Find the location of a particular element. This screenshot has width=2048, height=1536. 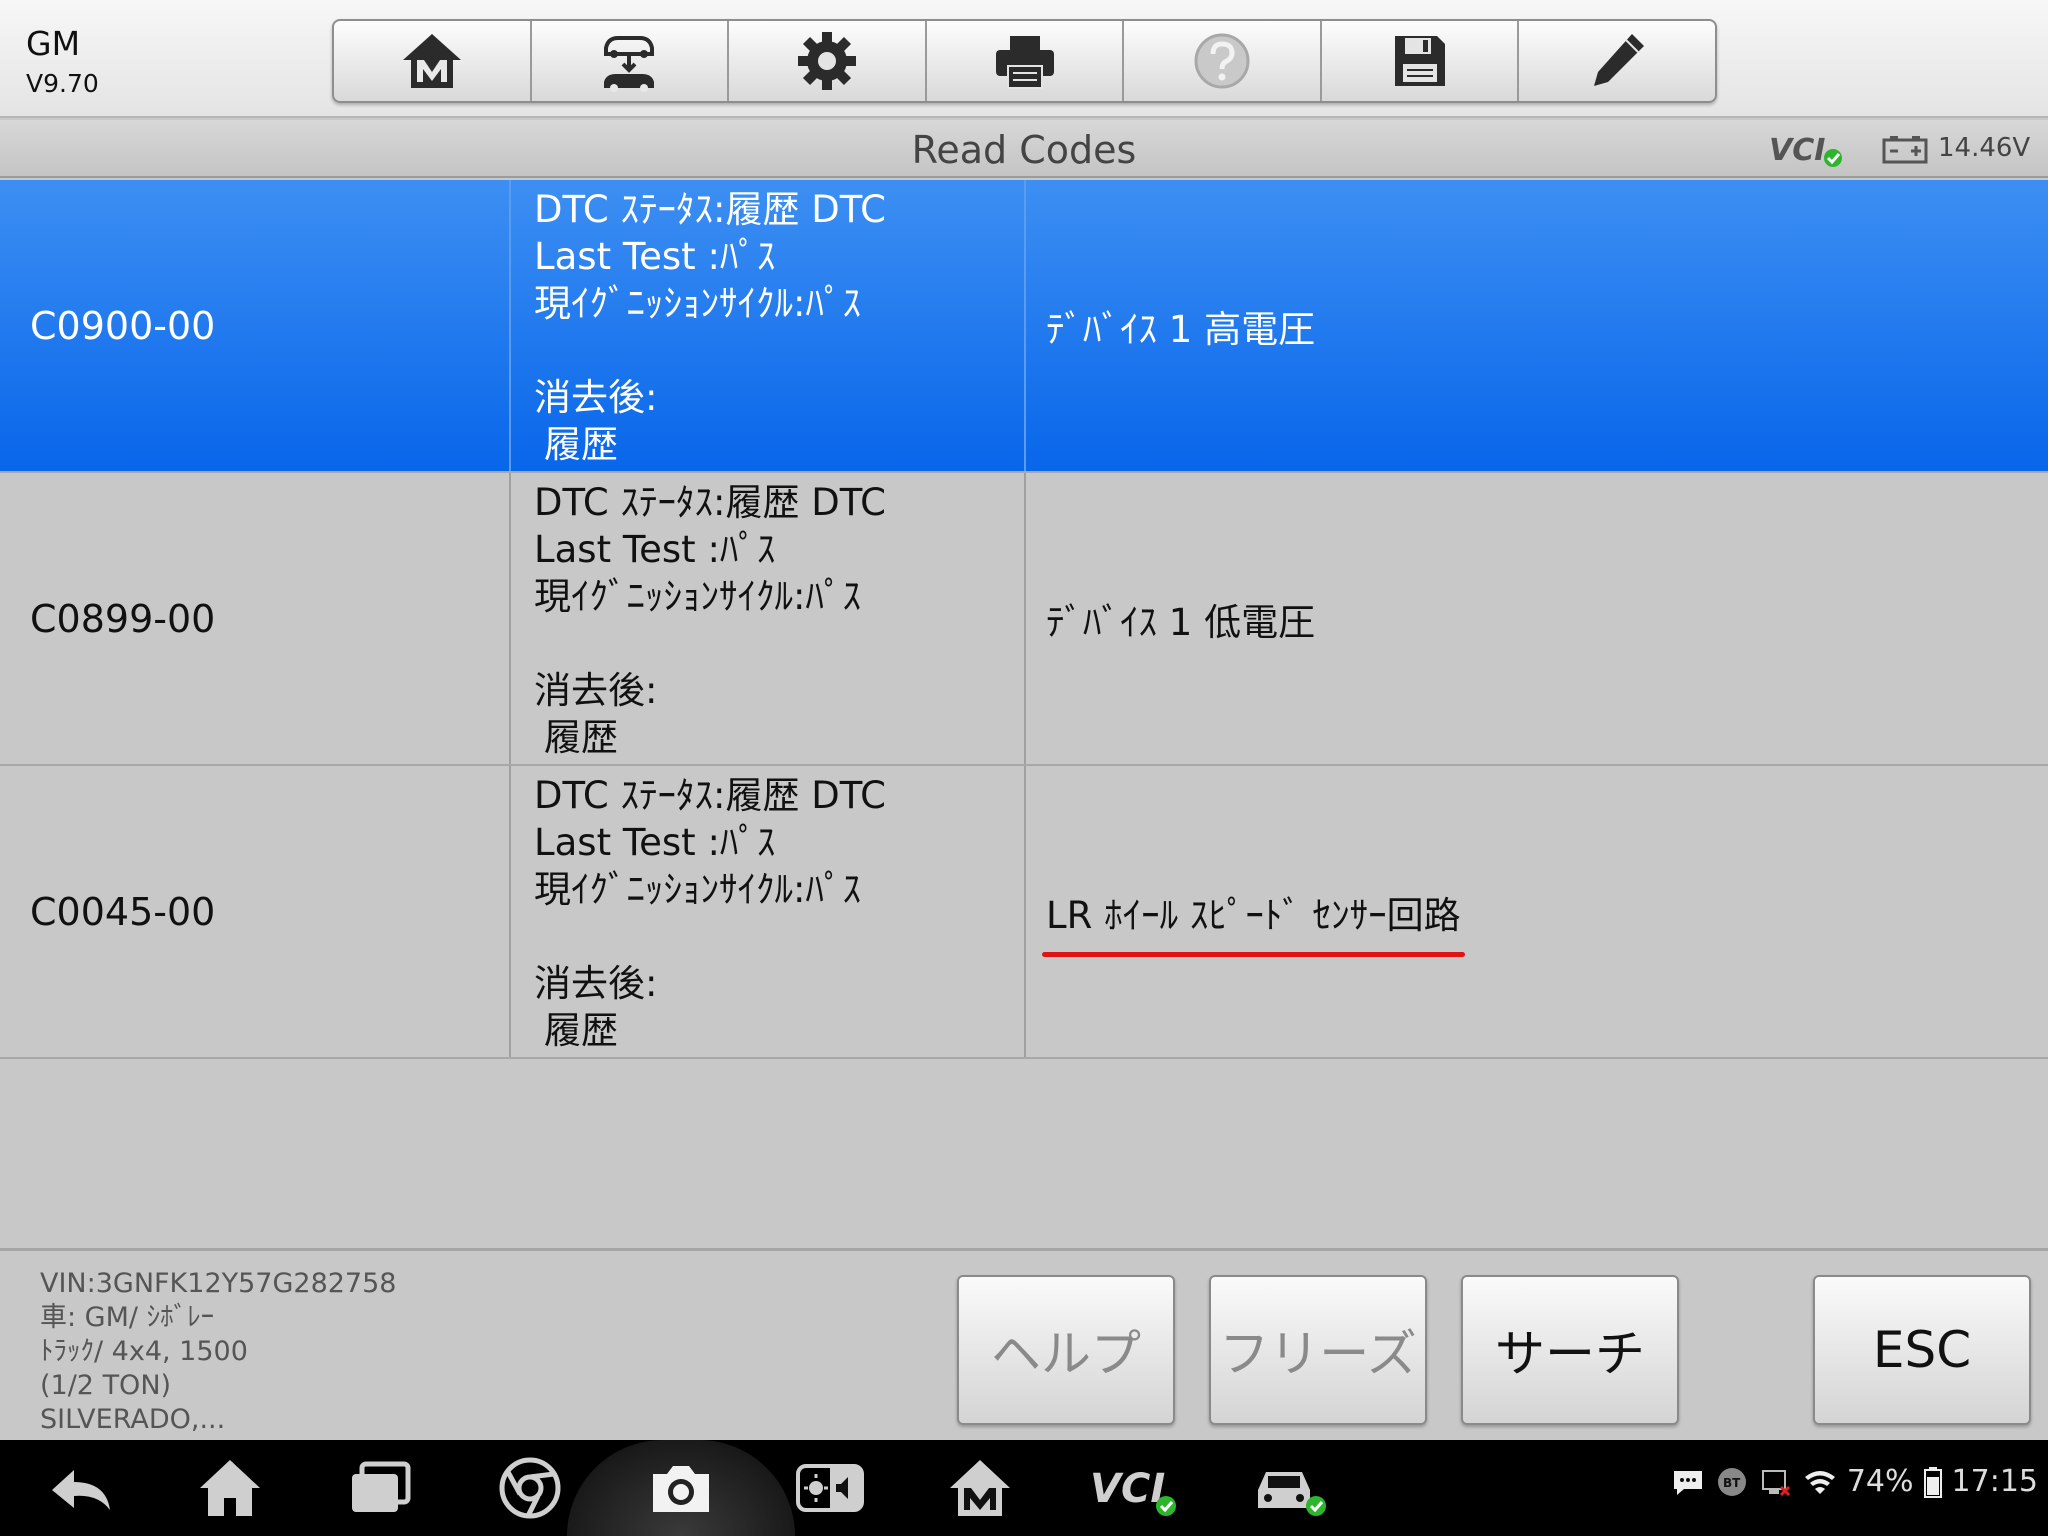

vci-nav-icon: VCI is located at coordinates (1135, 1488).